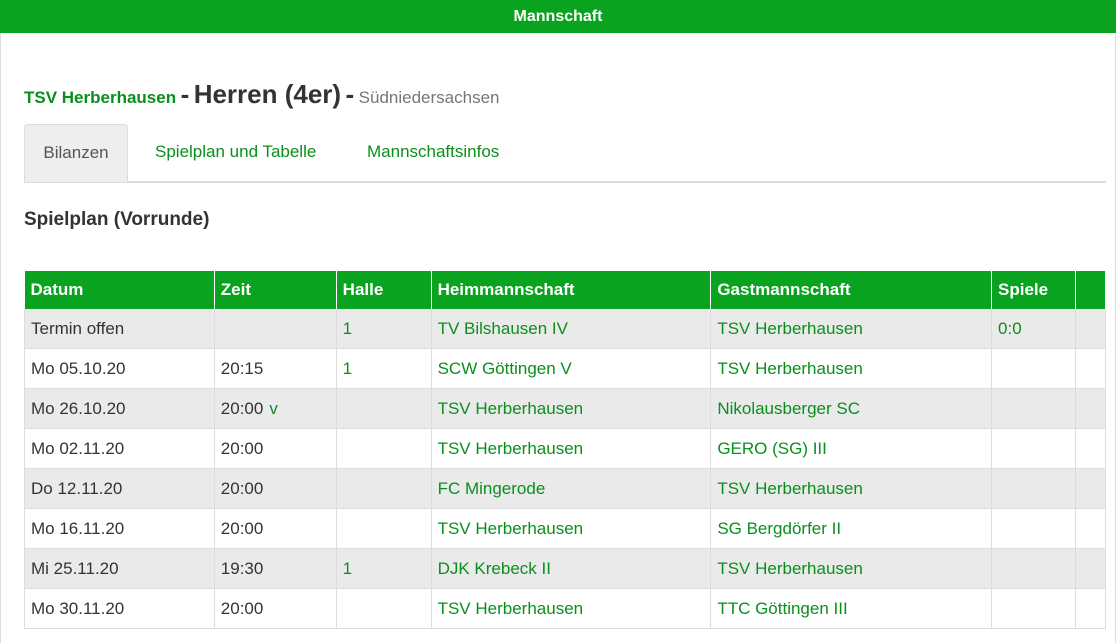  What do you see at coordinates (433, 152) in the screenshot?
I see `tab-mannschaftsinfos: Mannschaftsinfos` at bounding box center [433, 152].